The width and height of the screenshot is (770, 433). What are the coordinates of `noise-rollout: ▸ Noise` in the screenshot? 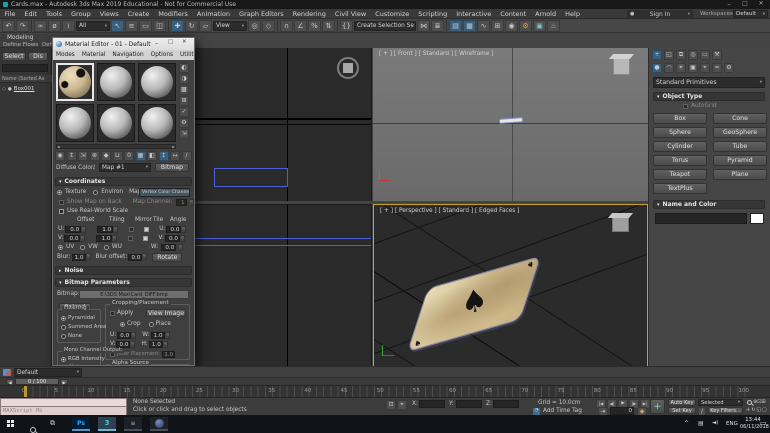 It's located at (123, 270).